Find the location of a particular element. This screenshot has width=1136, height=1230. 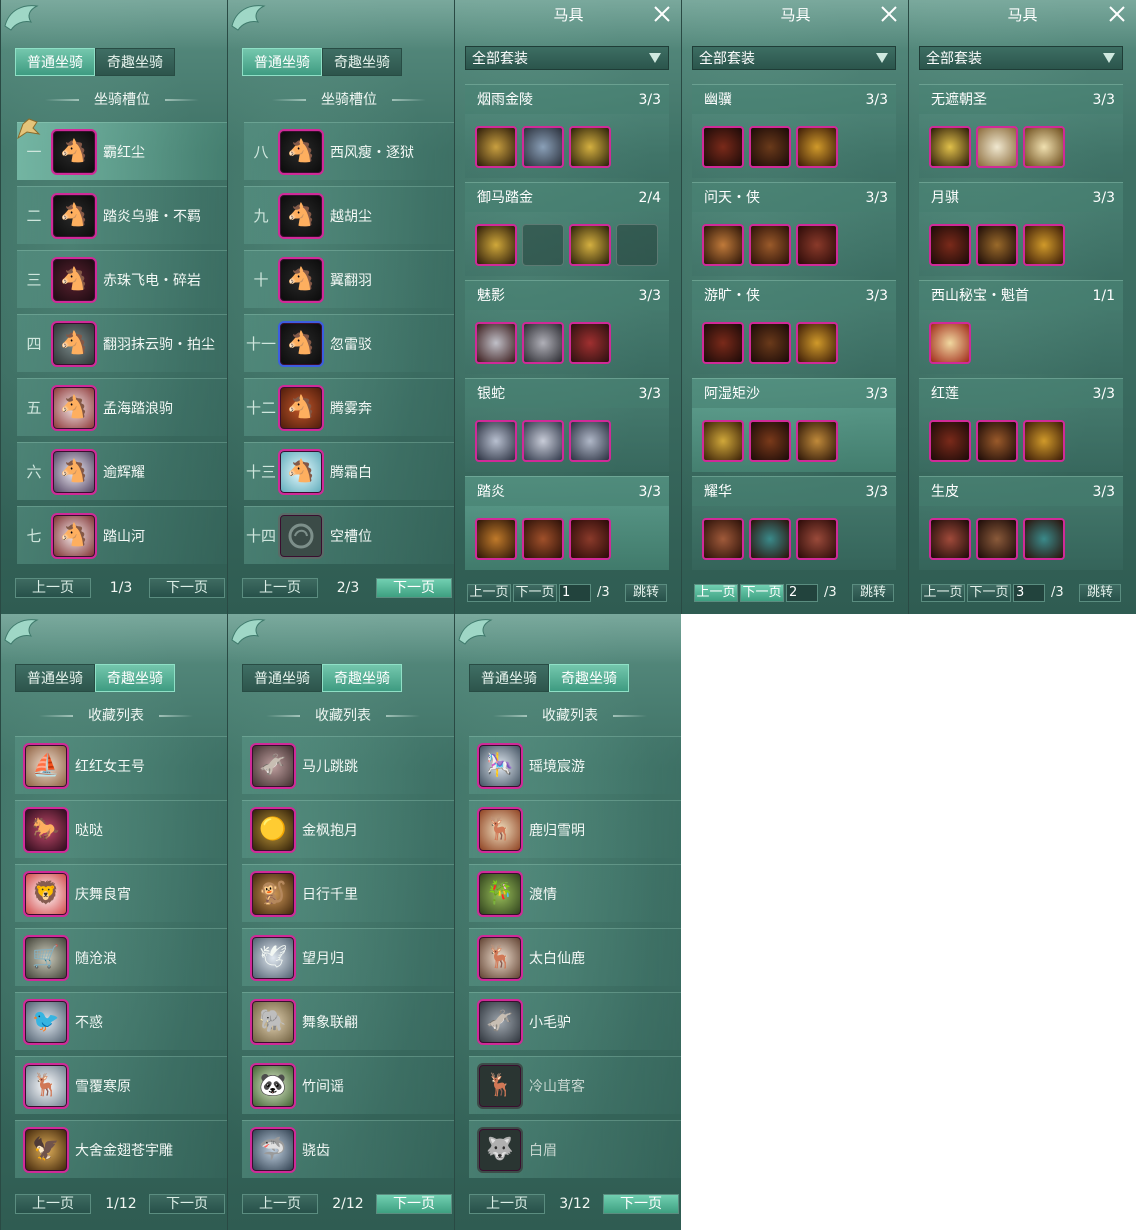

collection-row: 🐼 竹间谣 is located at coordinates (348, 1085).